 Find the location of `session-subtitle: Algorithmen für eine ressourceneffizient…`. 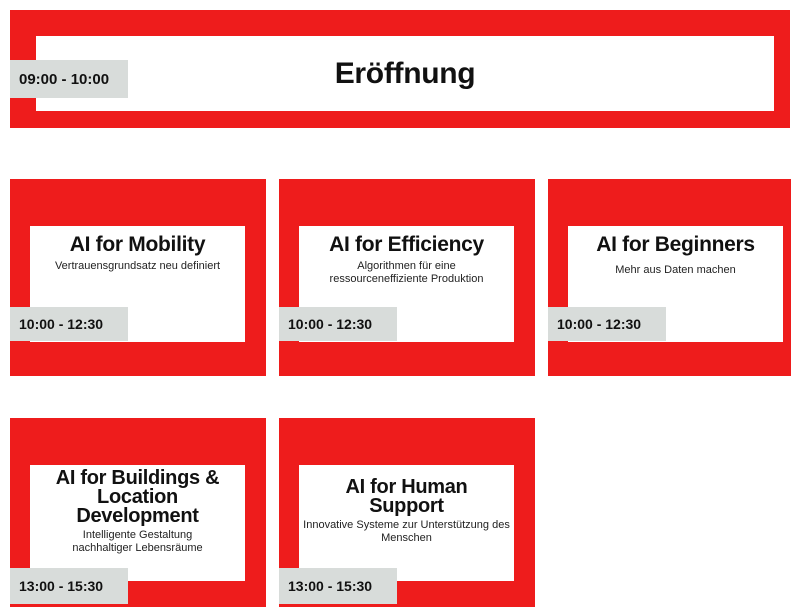

session-subtitle: Algorithmen für eine ressourceneffizient… is located at coordinates (406, 272).